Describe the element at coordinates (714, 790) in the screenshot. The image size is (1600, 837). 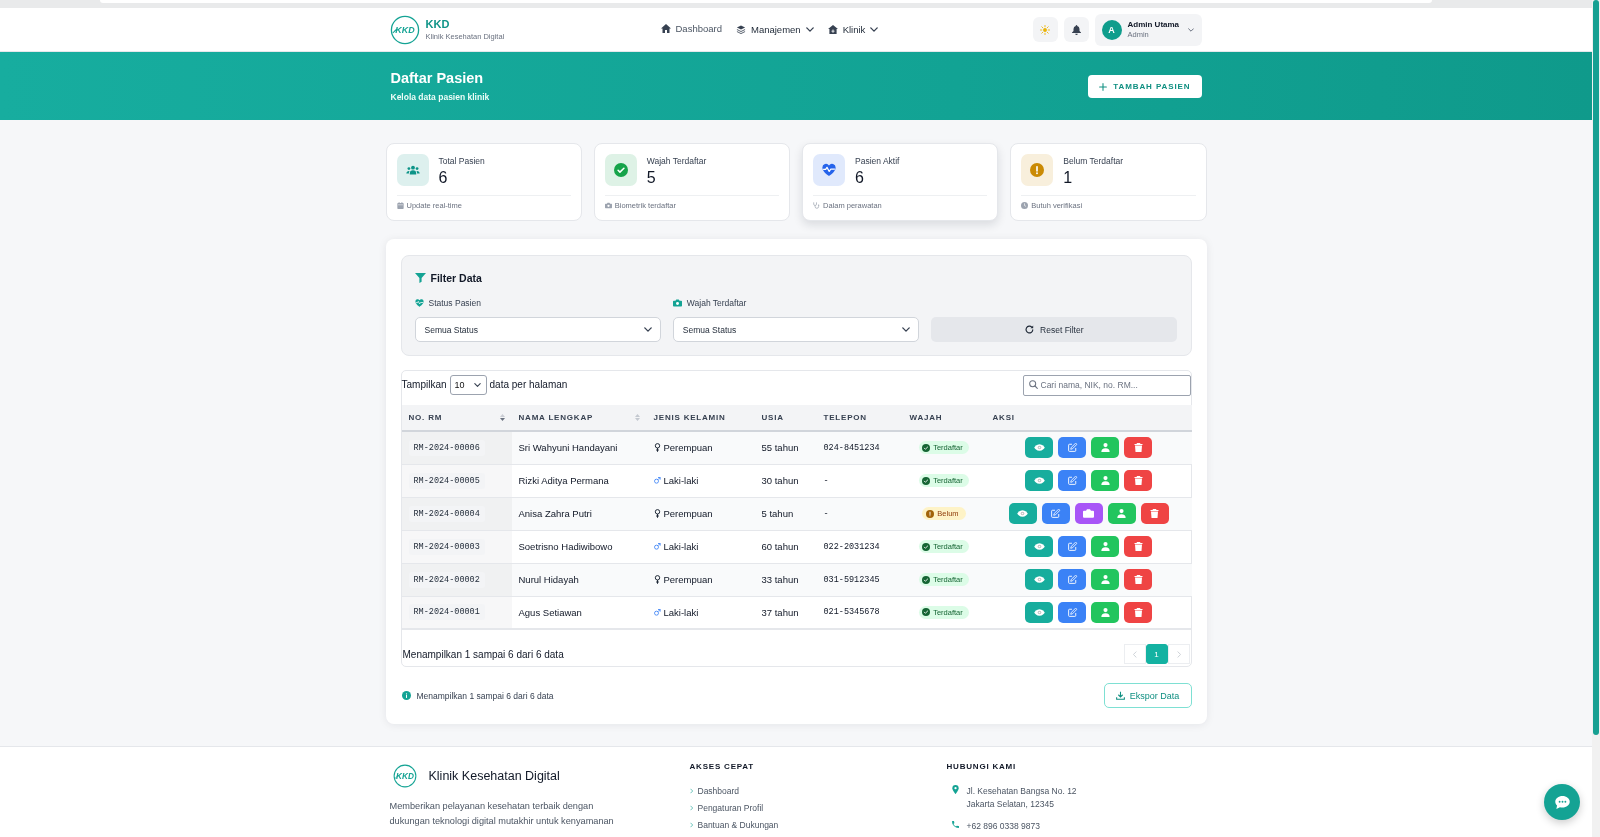
I see `footer-link: Dashboard` at that location.